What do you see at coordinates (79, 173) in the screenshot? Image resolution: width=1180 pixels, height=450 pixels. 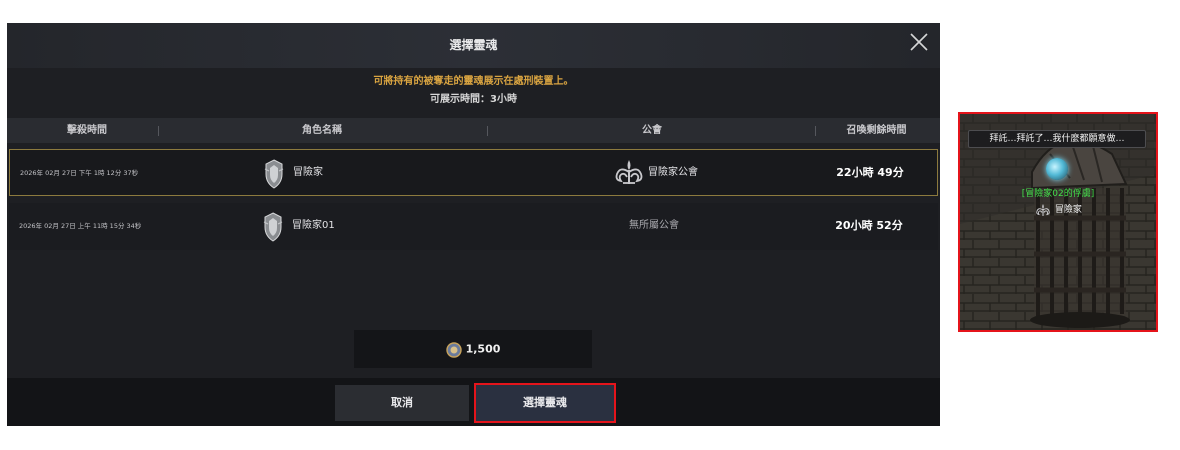 I see `kill-time: 2026年 02月 27日 下午 1時 12分 37秒` at bounding box center [79, 173].